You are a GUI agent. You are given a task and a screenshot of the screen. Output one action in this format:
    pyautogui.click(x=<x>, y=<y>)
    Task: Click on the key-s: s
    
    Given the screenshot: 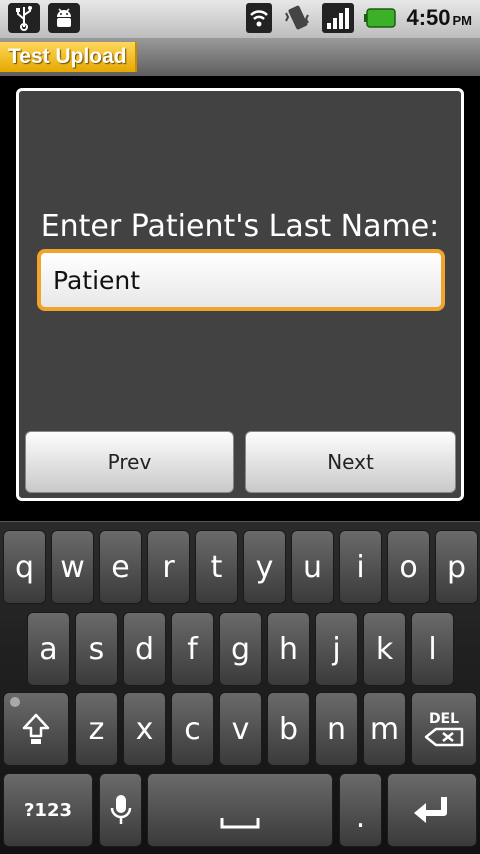 What is the action you would take?
    pyautogui.click(x=96, y=649)
    